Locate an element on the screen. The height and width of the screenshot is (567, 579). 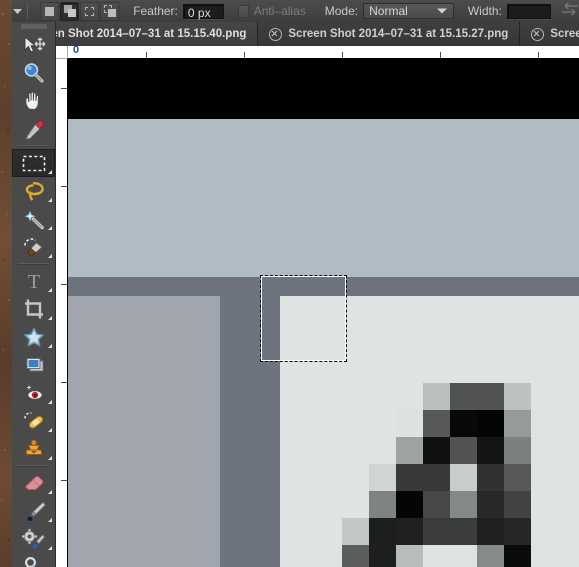
swap-width-height-icon is located at coordinates (570, 11).